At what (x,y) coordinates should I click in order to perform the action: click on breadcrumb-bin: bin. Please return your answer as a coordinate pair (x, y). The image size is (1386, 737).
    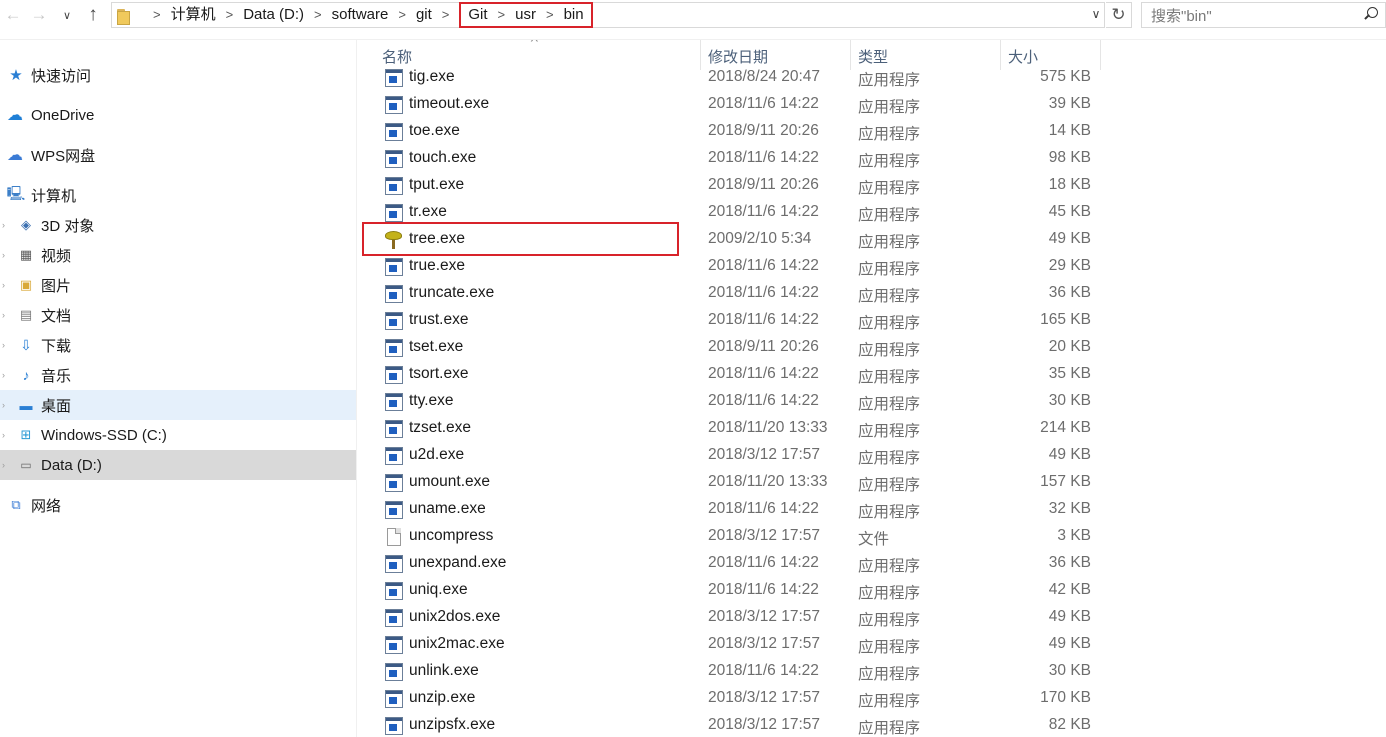
    Looking at the image, I should click on (574, 15).